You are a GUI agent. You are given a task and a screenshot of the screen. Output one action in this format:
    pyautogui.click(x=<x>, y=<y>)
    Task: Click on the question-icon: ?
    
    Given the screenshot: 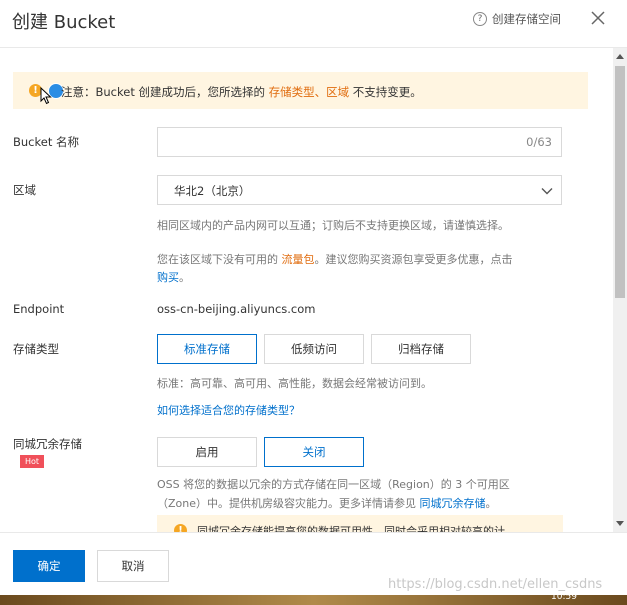 What is the action you would take?
    pyautogui.click(x=480, y=19)
    